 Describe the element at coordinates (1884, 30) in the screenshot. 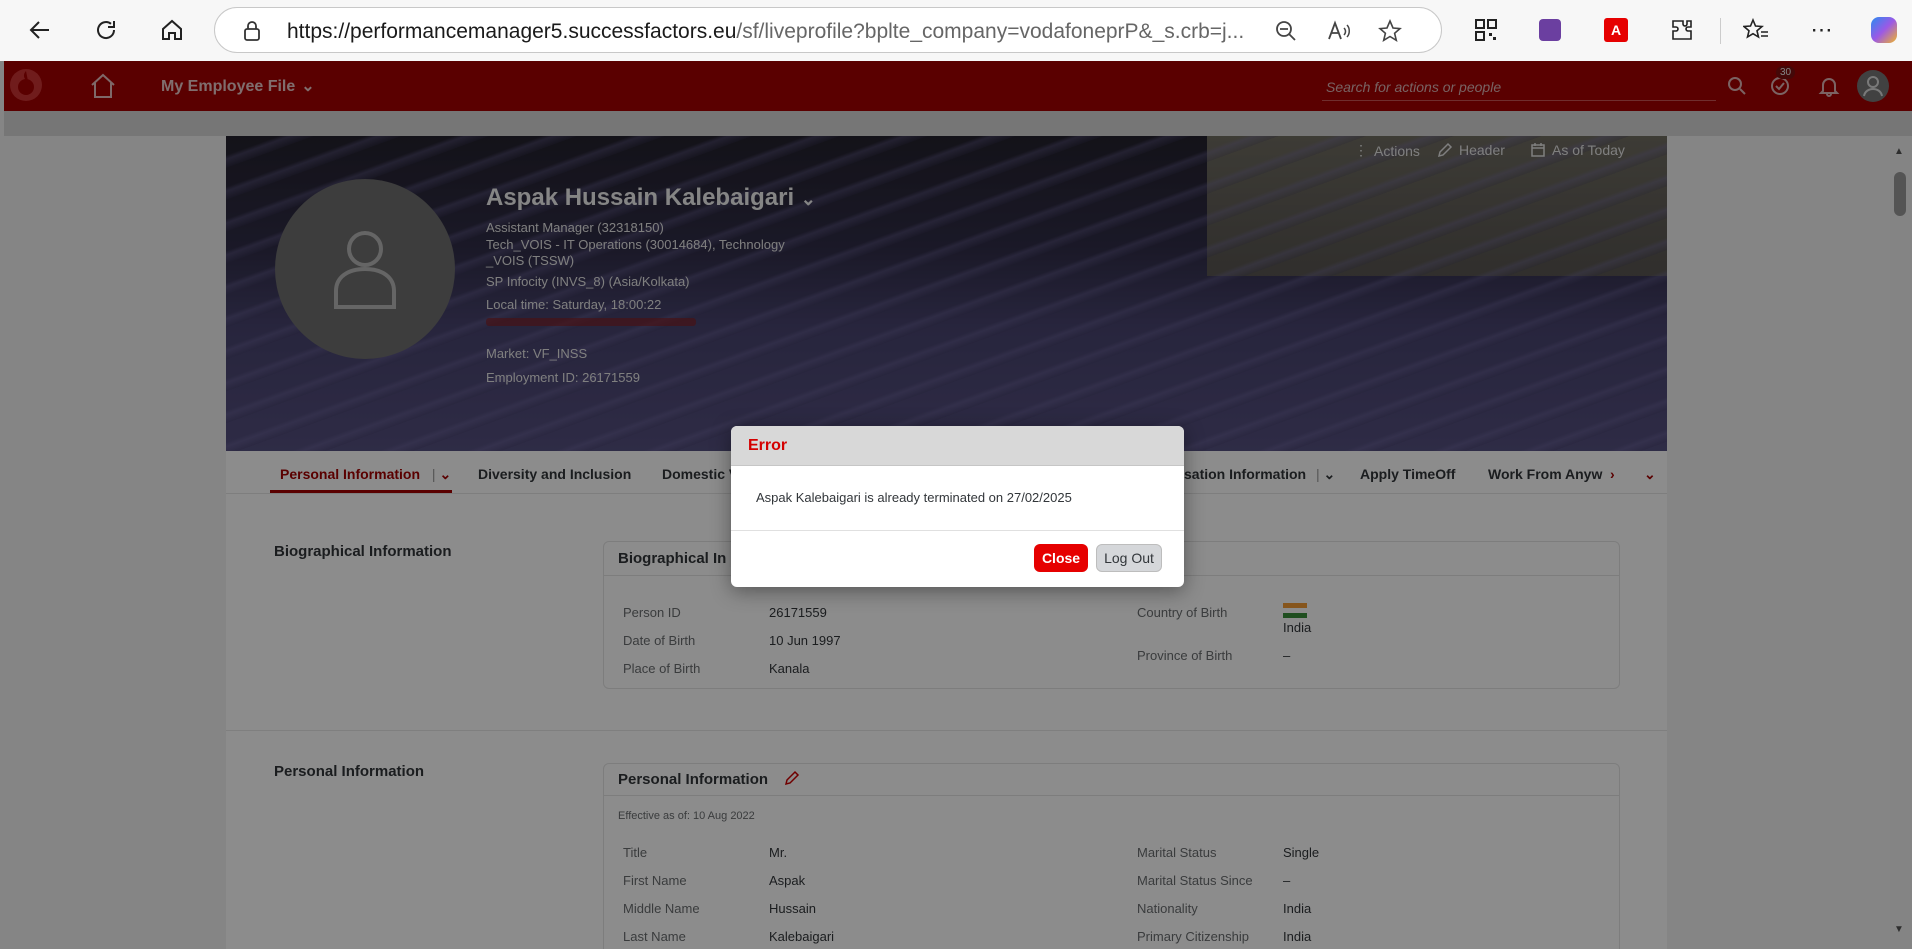

I see `copilot-icon` at that location.